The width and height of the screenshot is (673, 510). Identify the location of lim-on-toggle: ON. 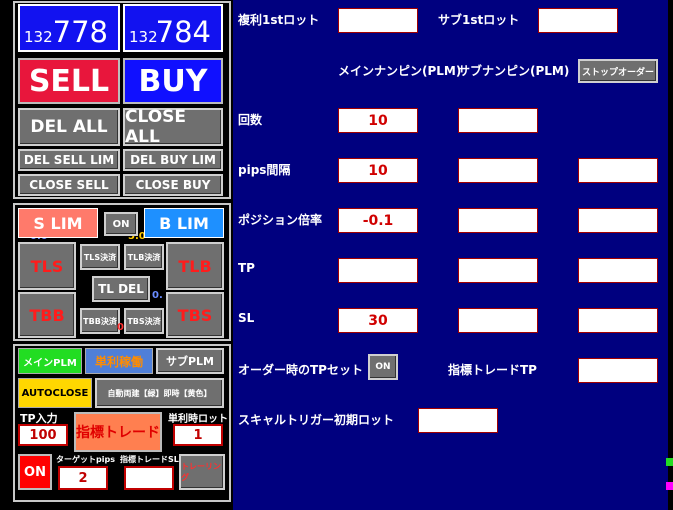
(121, 224).